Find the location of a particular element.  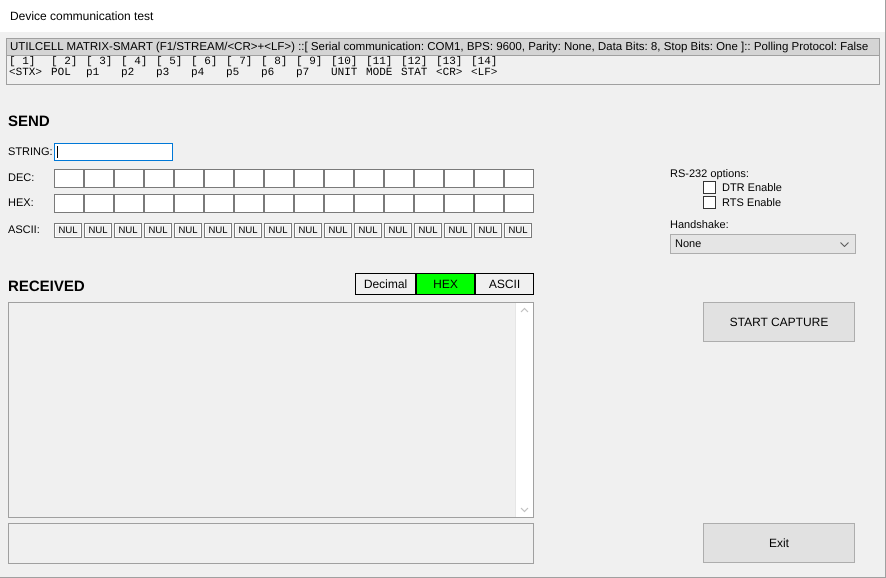

handshake-label: Handshake: is located at coordinates (700, 225).